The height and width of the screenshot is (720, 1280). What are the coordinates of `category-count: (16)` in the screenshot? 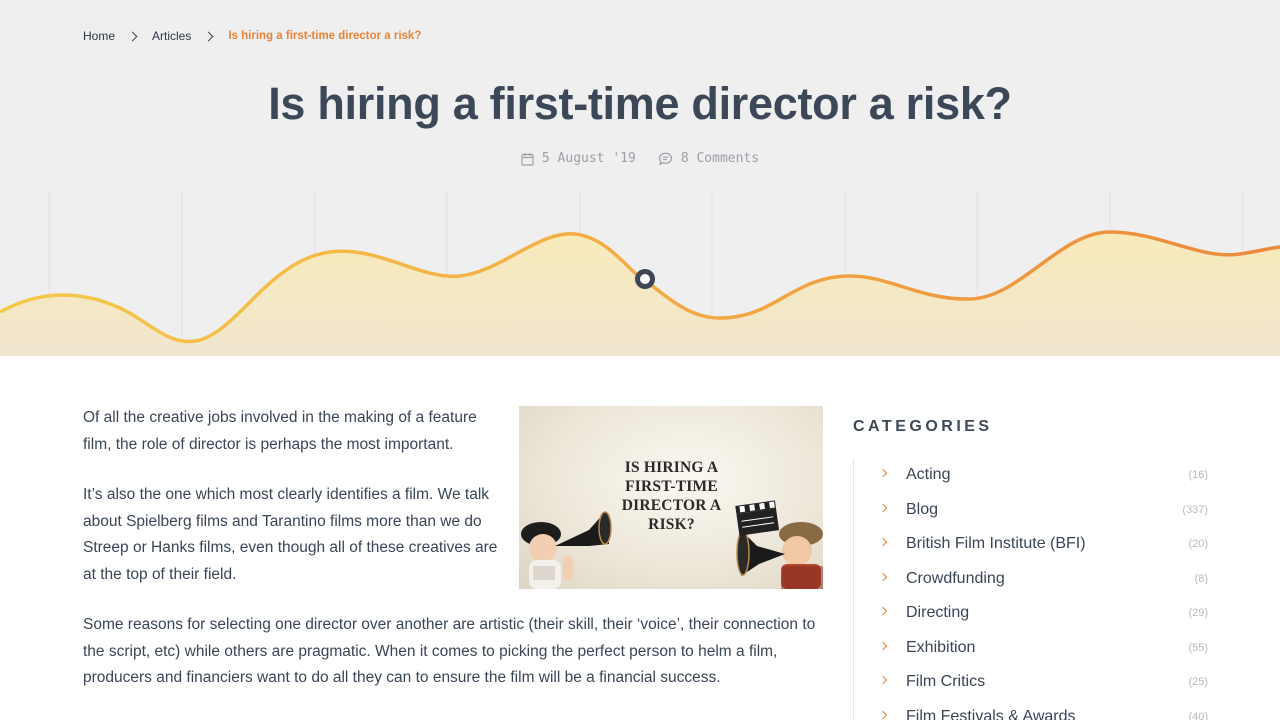 It's located at (1198, 475).